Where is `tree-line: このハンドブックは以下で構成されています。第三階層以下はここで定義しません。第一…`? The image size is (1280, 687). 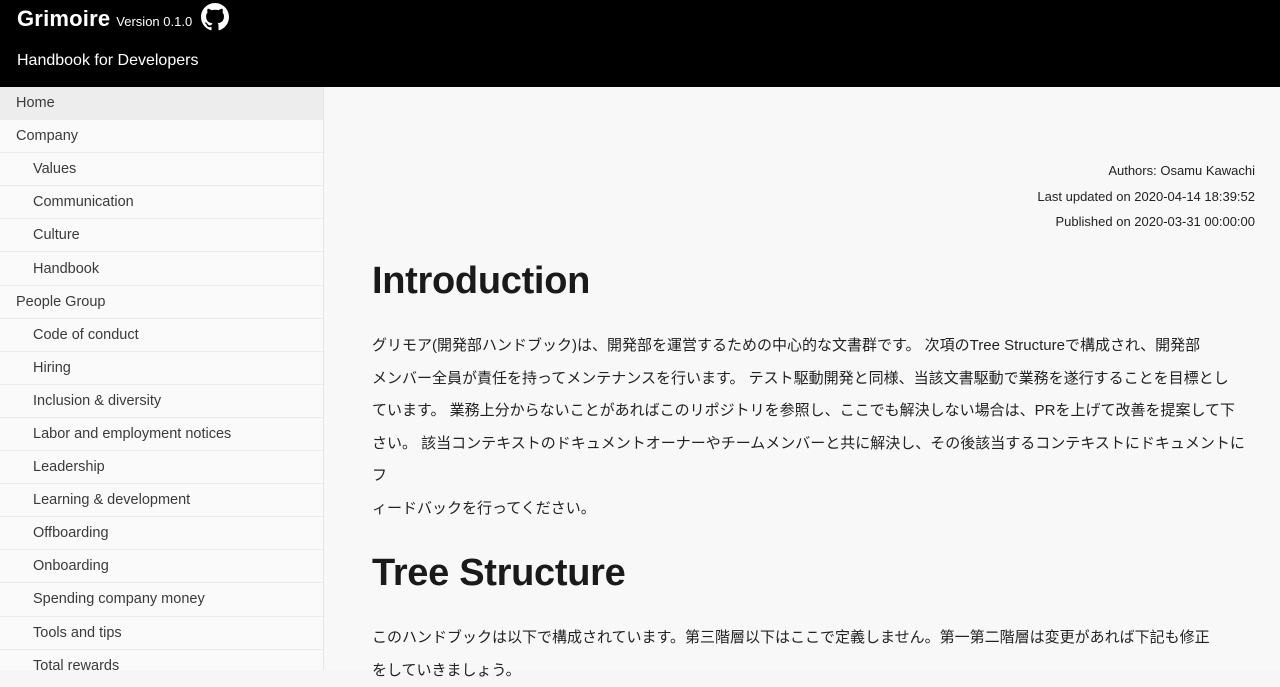 tree-line: このハンドブックは以下で構成されています。第三階層以下はここで定義しません。第一… is located at coordinates (791, 637).